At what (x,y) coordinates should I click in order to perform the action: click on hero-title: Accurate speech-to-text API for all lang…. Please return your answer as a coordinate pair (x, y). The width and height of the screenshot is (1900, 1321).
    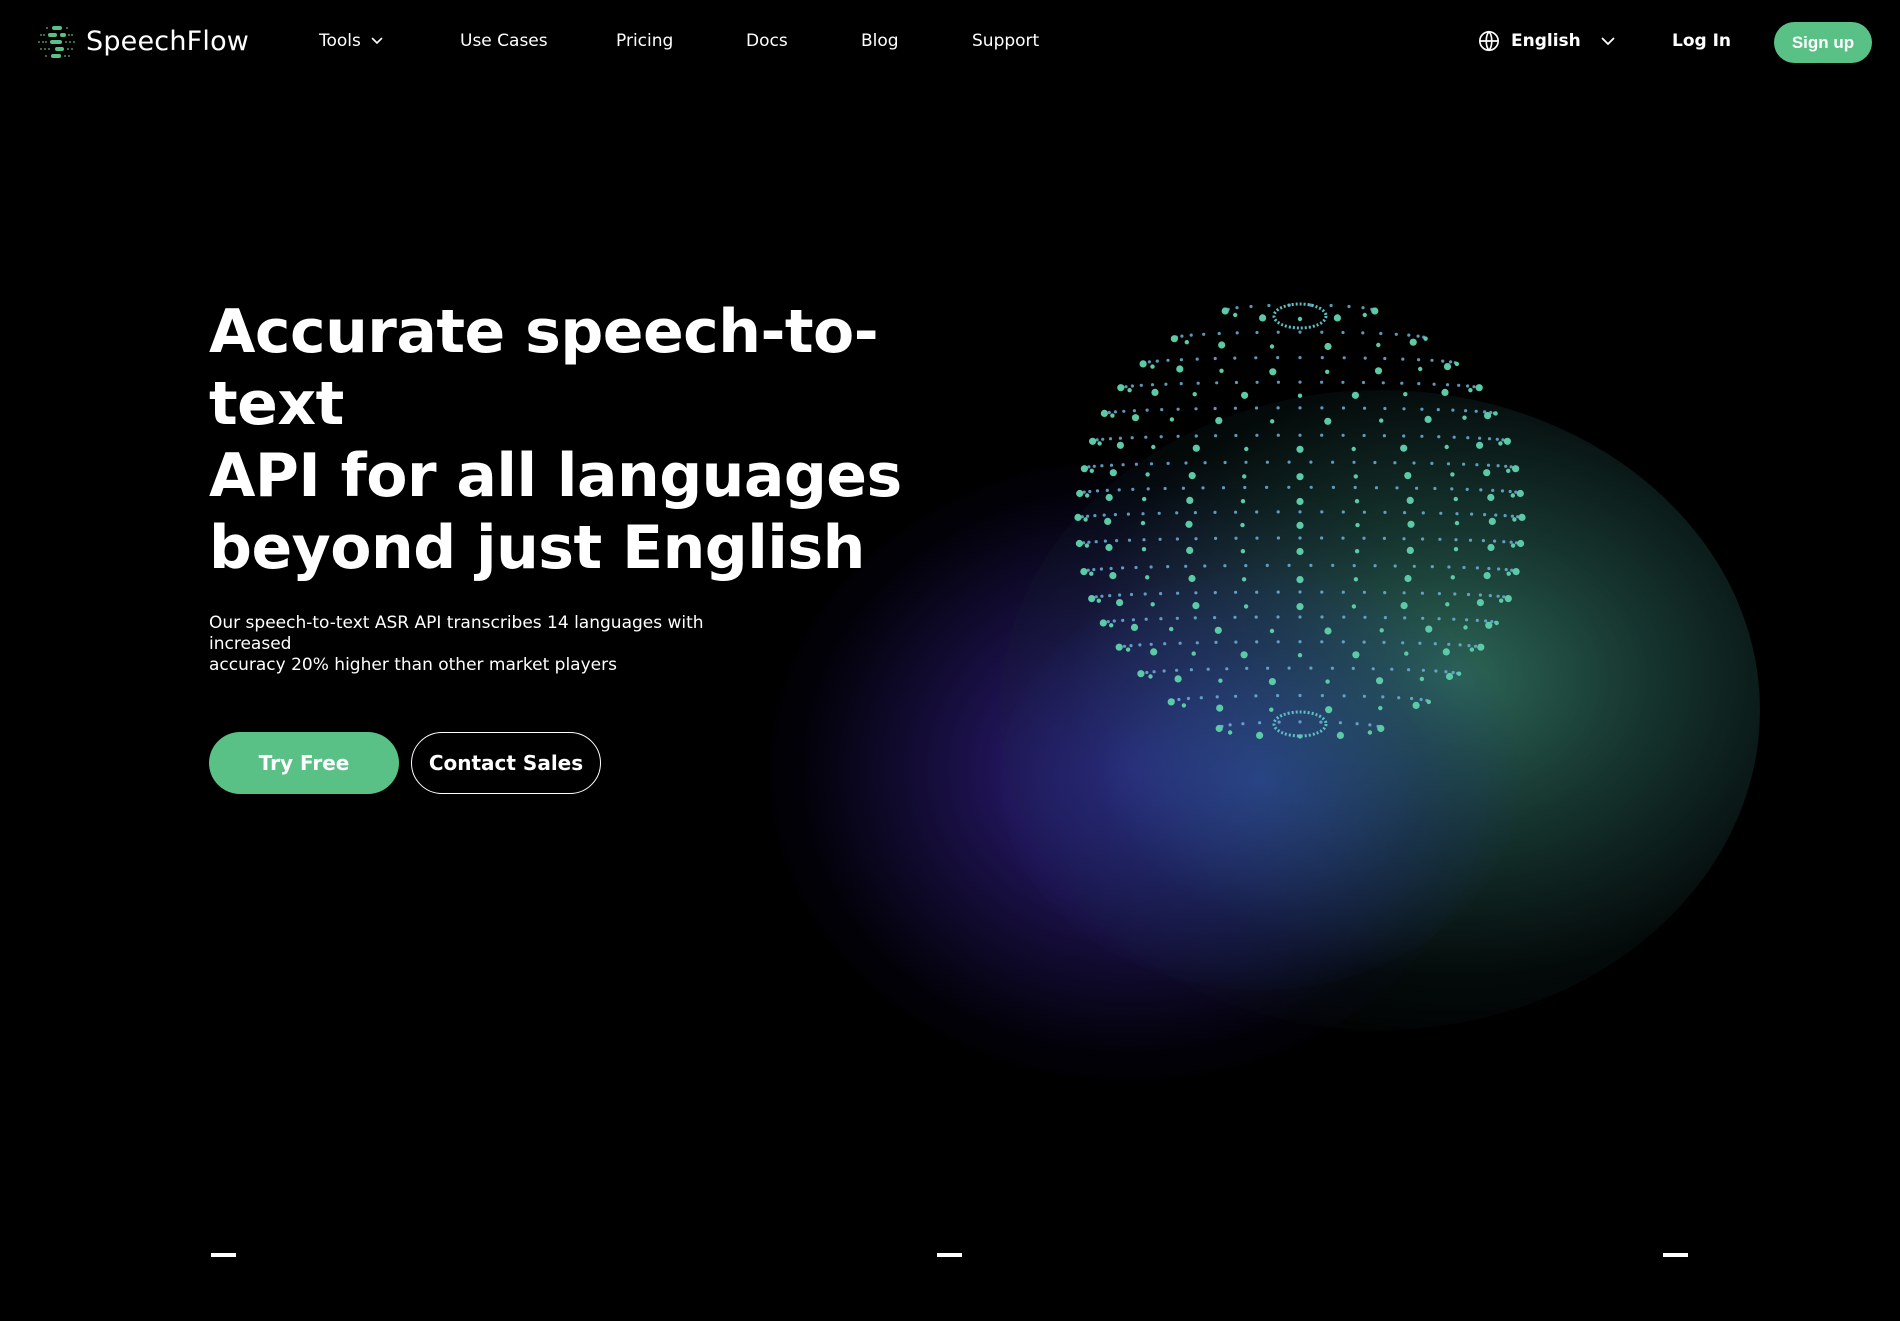
    Looking at the image, I should click on (569, 440).